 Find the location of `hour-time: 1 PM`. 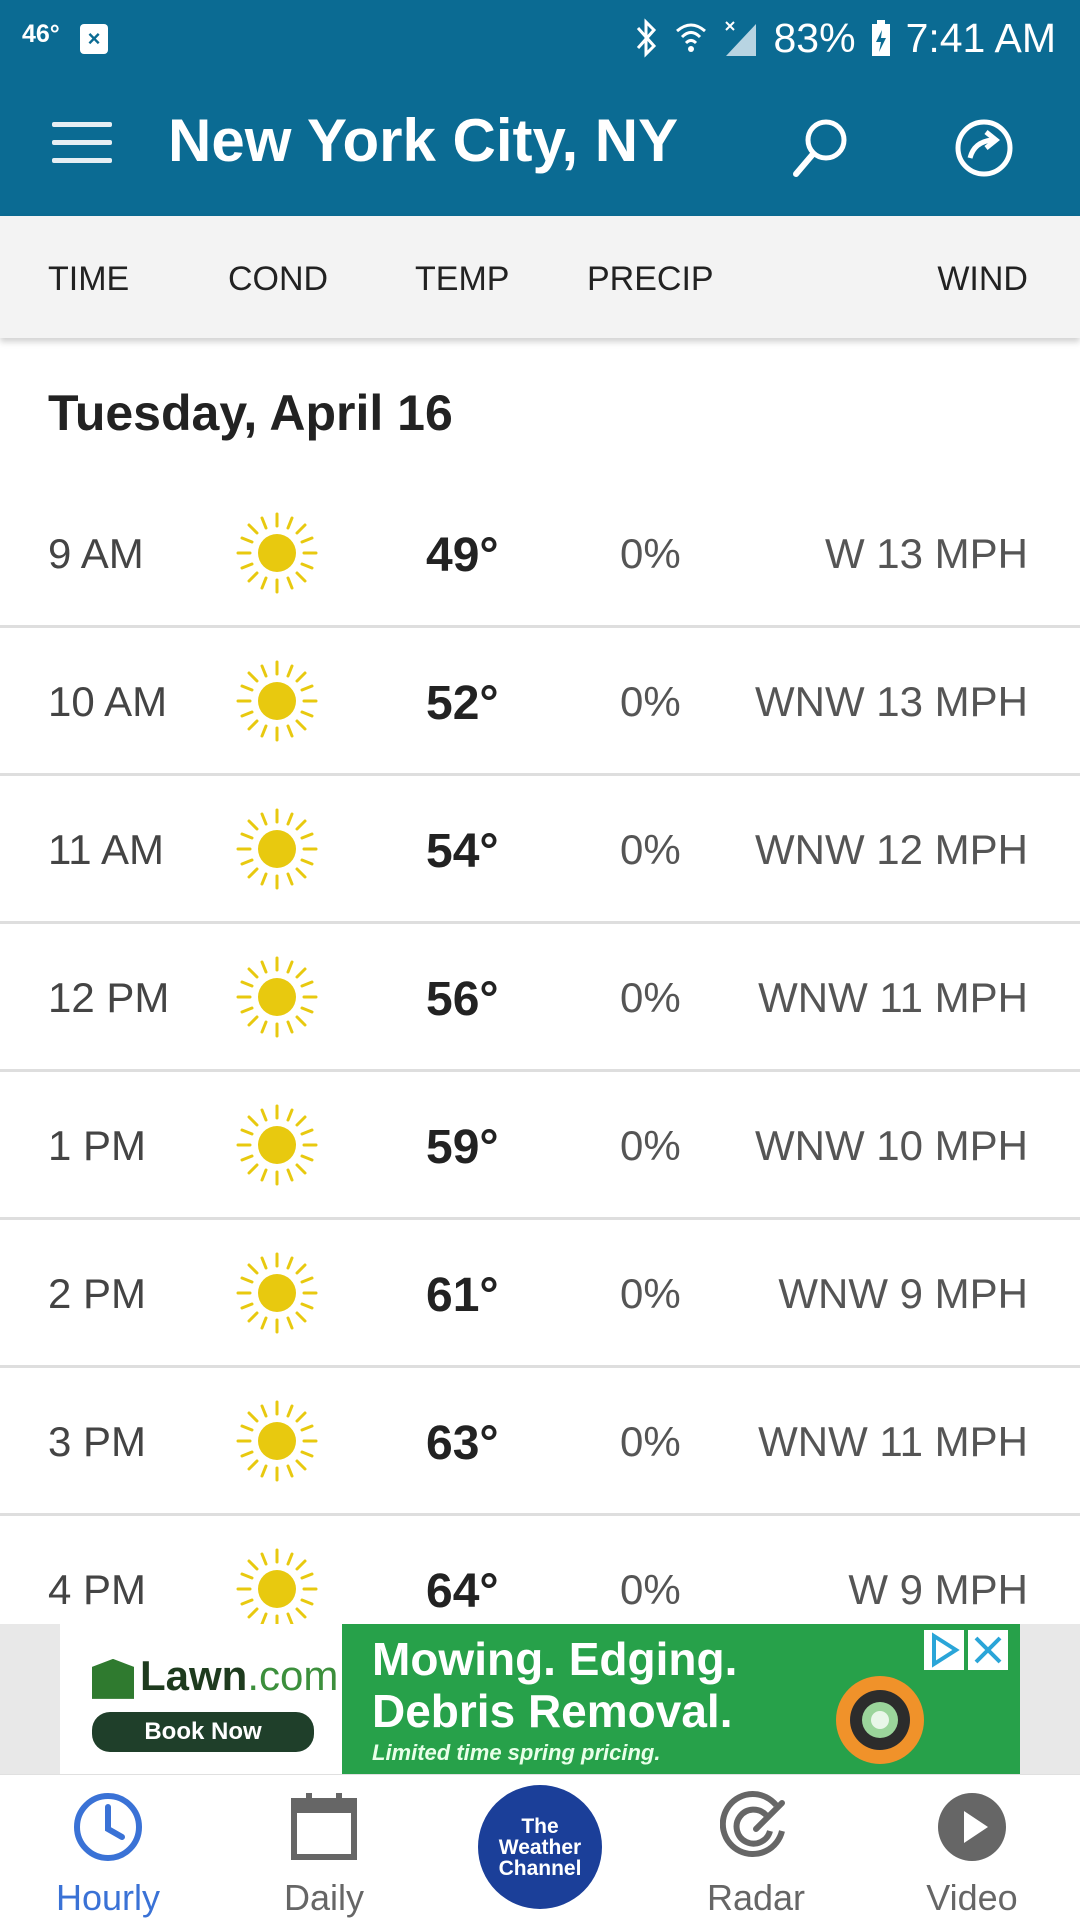

hour-time: 1 PM is located at coordinates (97, 1145).